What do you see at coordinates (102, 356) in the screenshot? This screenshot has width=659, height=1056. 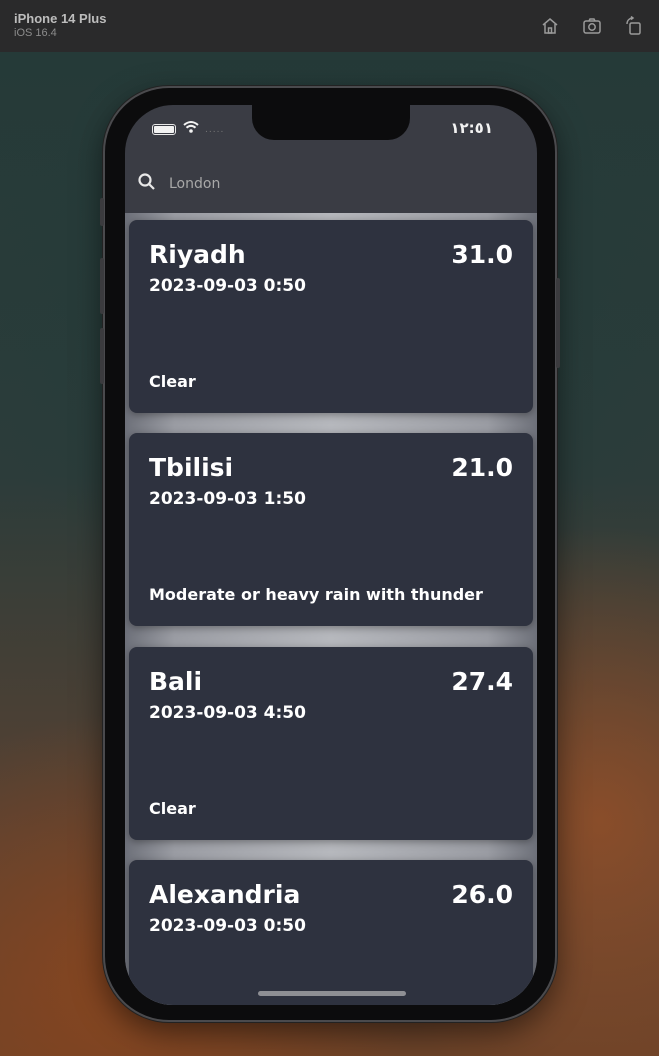 I see `volume-down-button` at bounding box center [102, 356].